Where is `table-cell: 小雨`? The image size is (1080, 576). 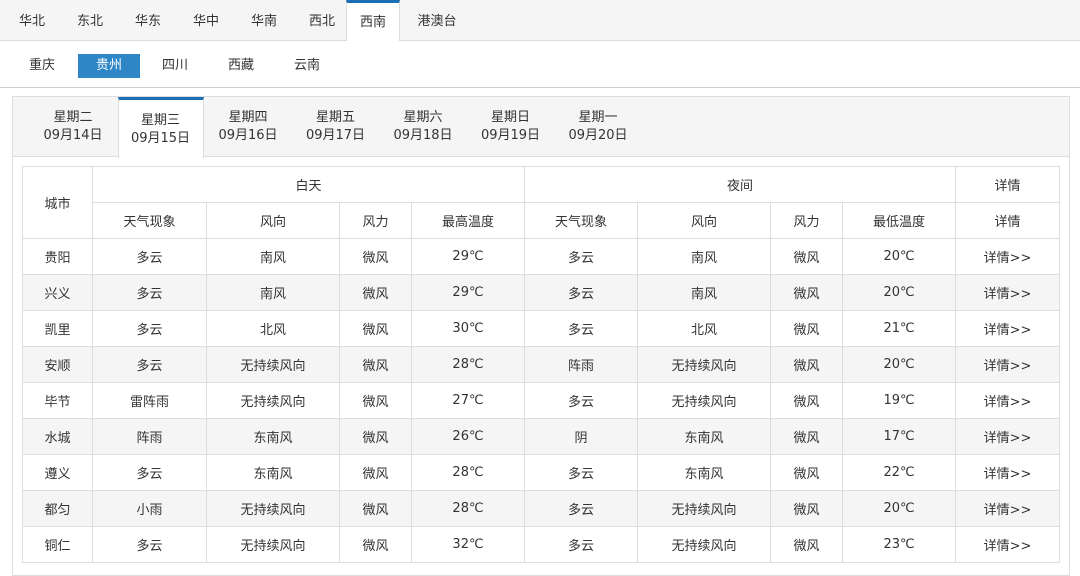 table-cell: 小雨 is located at coordinates (149, 508).